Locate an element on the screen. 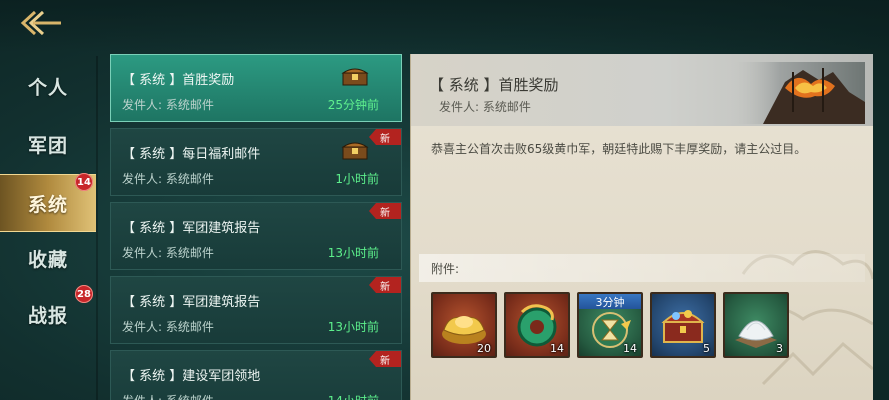 The image size is (889, 400). tab-system: 系统 14 is located at coordinates (48, 202).